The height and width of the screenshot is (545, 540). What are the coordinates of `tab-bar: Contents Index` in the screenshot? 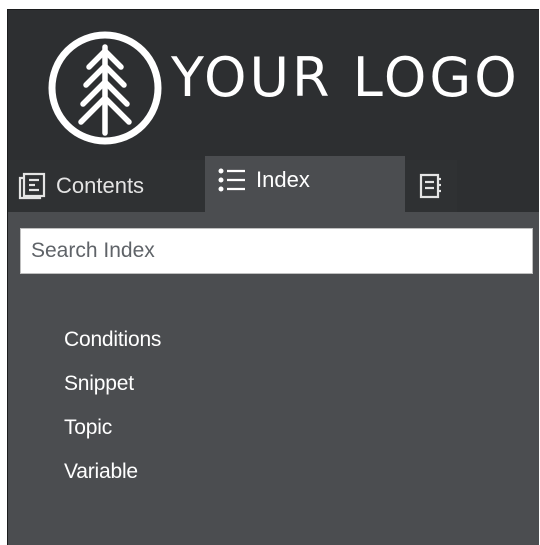 It's located at (273, 184).